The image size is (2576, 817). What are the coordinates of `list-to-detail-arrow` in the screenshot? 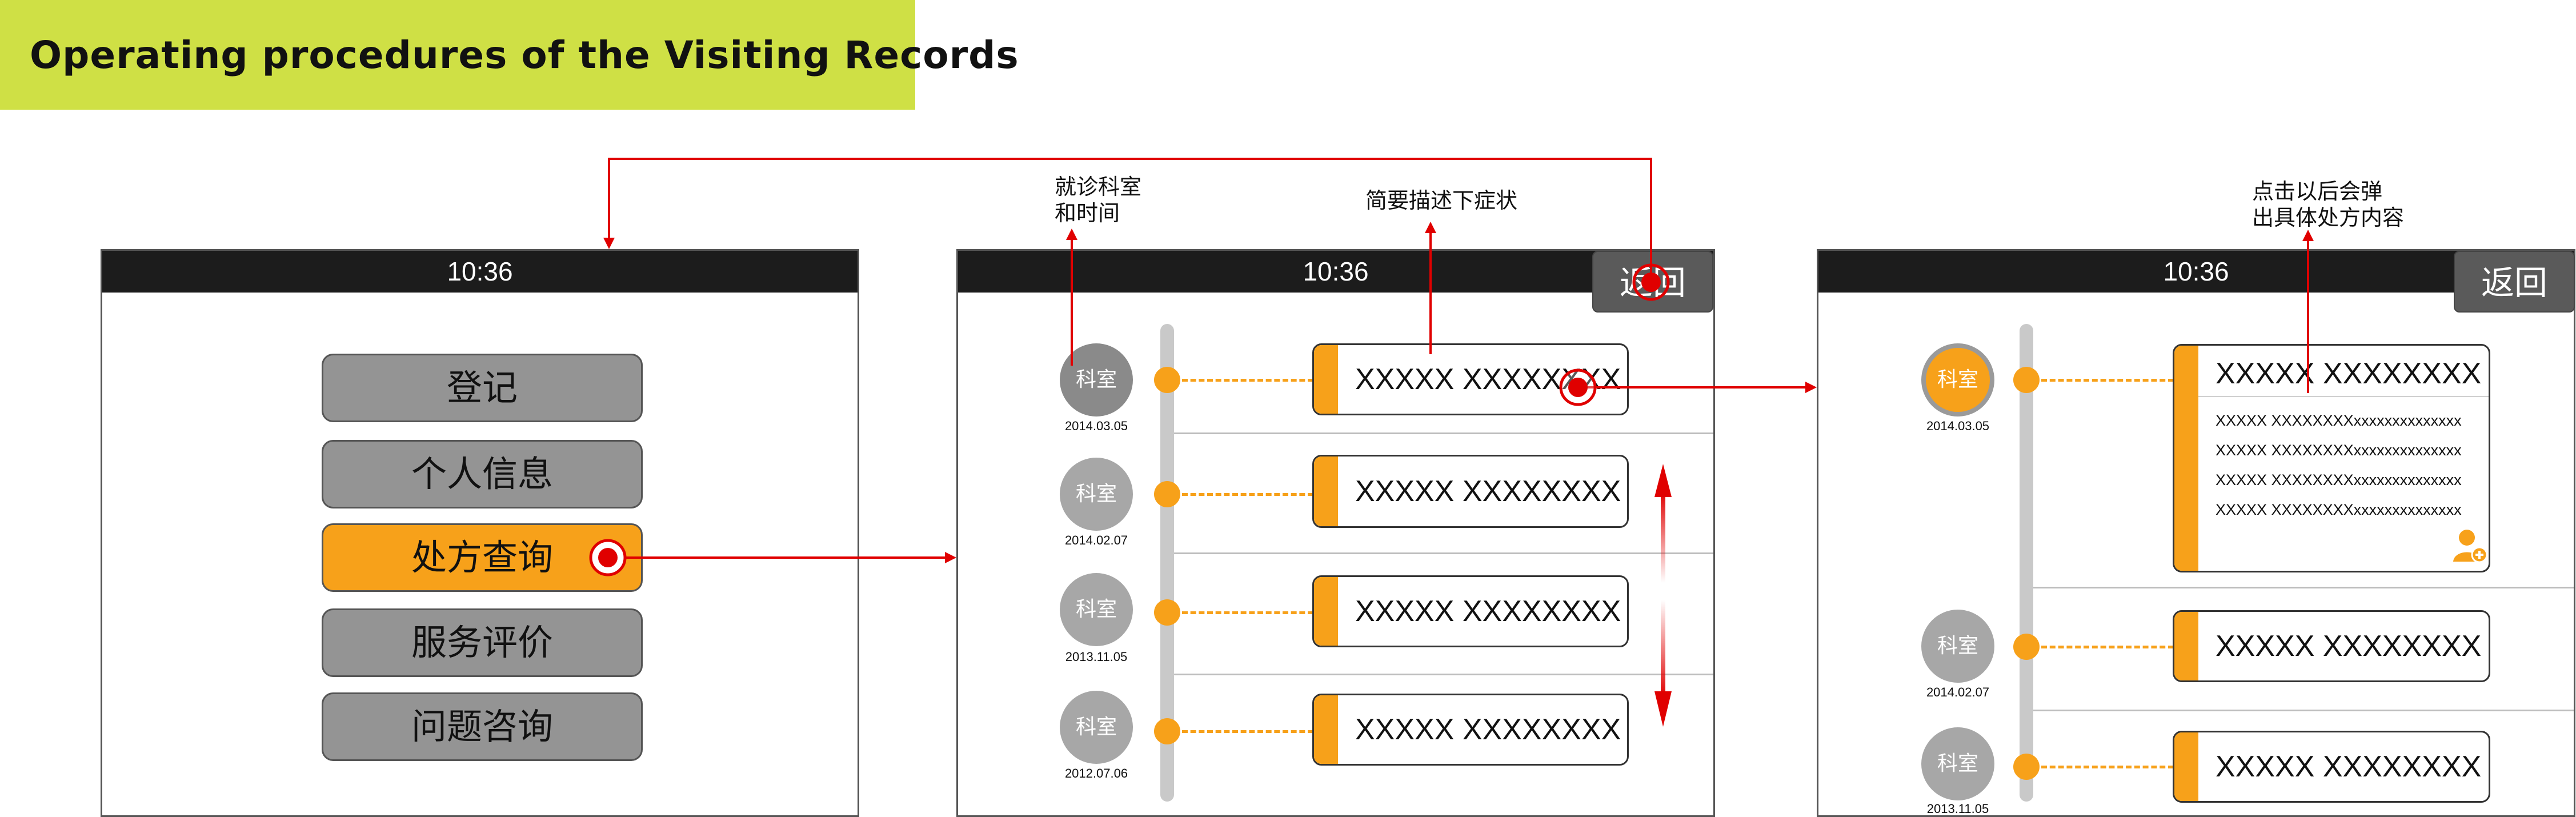 It's located at (1697, 387).